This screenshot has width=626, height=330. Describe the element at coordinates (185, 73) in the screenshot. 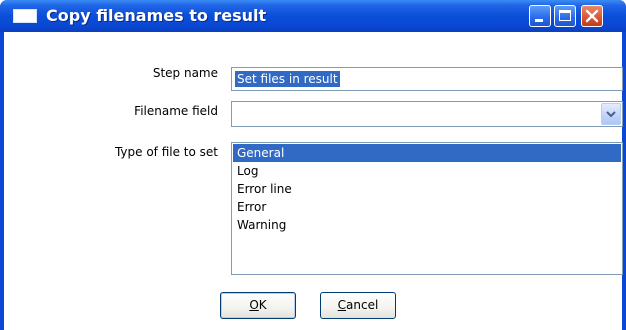

I see `step-name-label: Step name` at that location.